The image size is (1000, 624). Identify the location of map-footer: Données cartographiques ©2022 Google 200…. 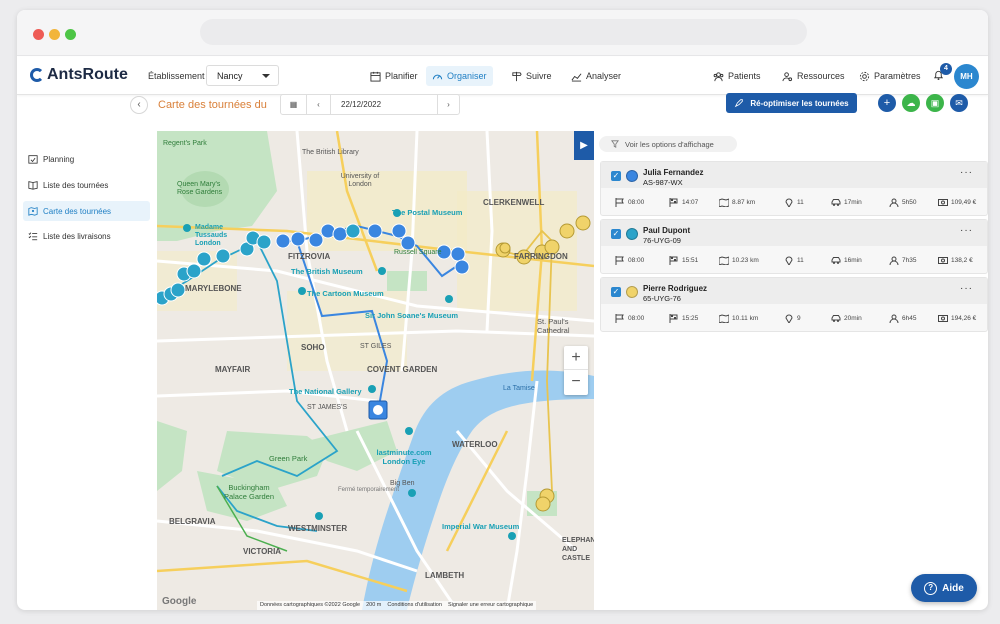
(397, 605).